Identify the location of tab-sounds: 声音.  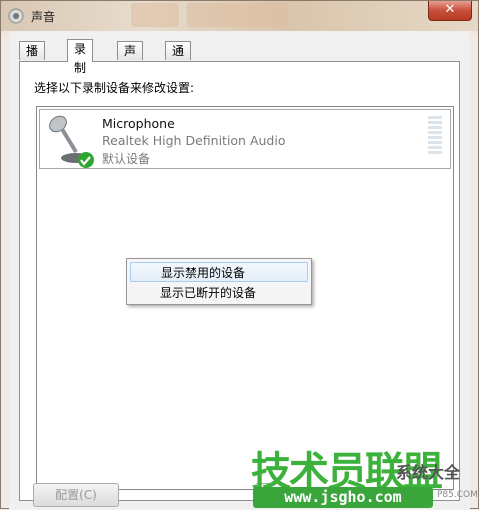
(130, 59).